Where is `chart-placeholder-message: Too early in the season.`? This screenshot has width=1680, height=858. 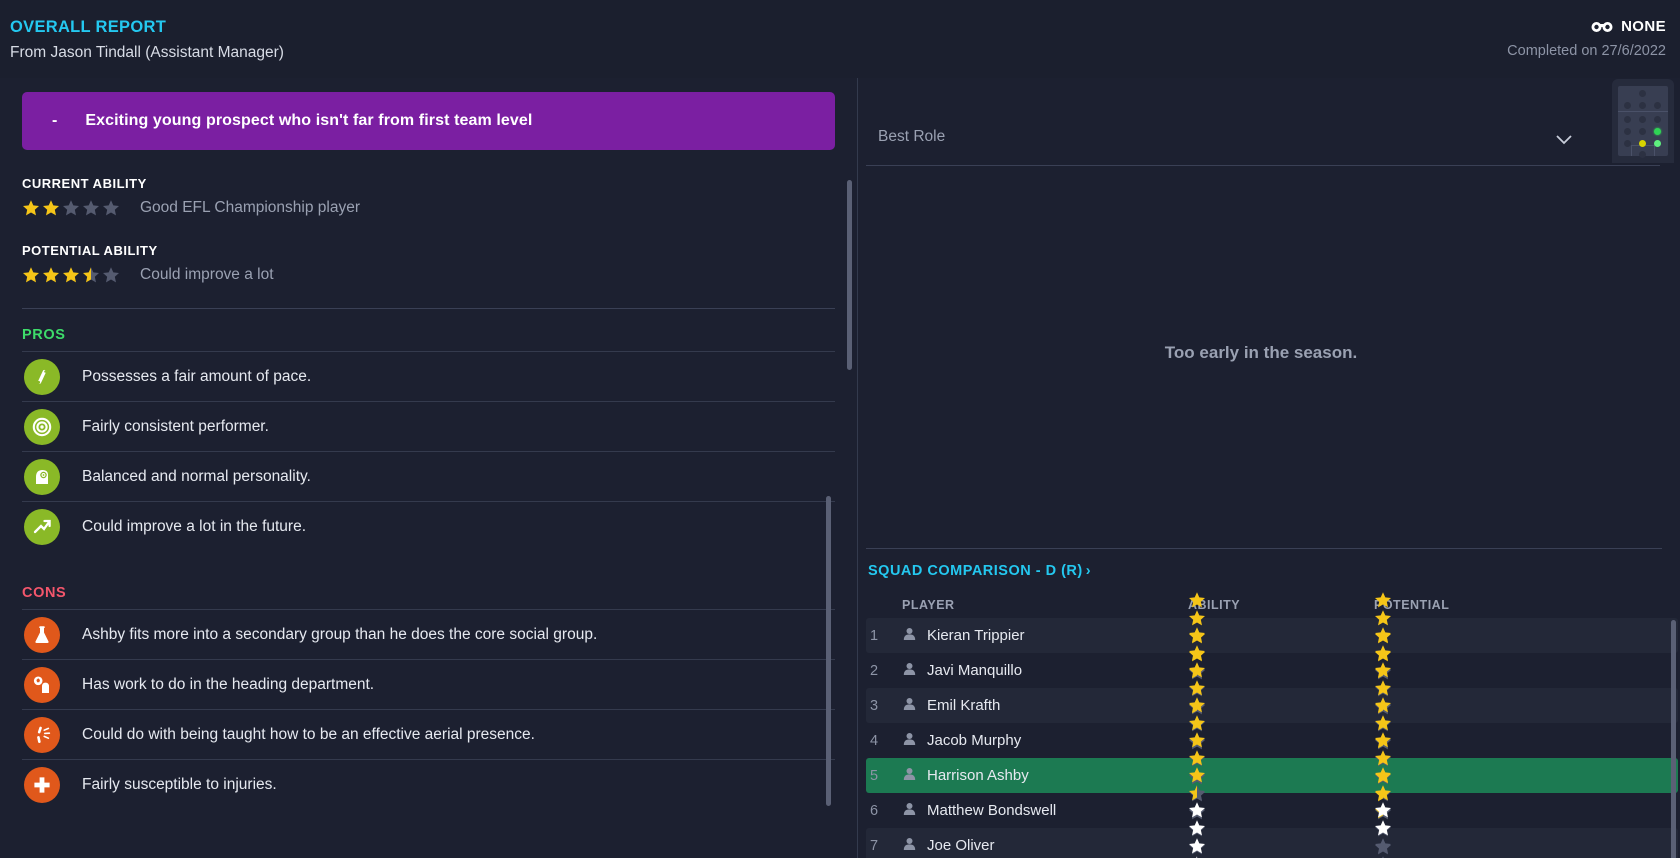
chart-placeholder-message: Too early in the season. is located at coordinates (1261, 352).